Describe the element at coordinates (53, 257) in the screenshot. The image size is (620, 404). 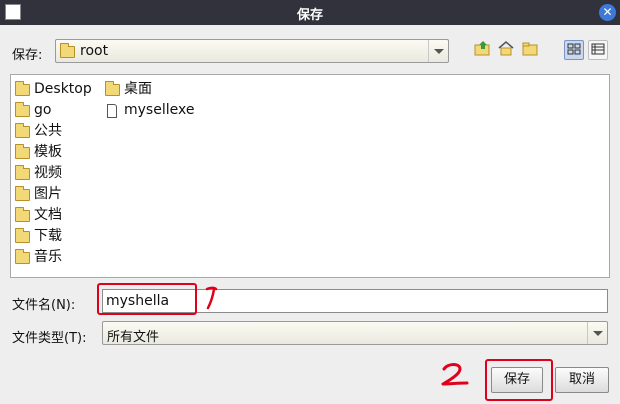
I see `list-item: 音乐` at that location.